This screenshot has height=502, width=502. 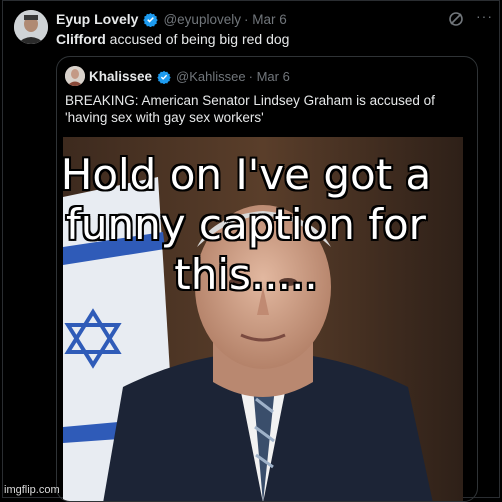 I want to click on author-name: Eyup Lovely, so click(x=97, y=19).